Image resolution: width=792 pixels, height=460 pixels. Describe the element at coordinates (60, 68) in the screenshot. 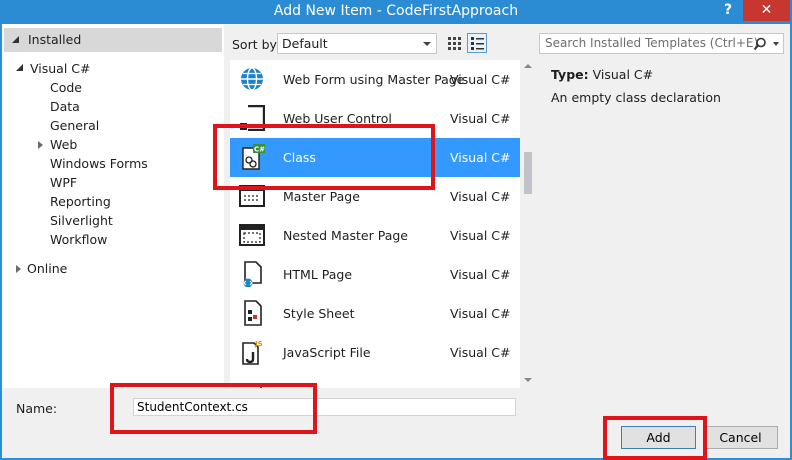

I see `tree-item-visual-csharp: Visual C#` at that location.